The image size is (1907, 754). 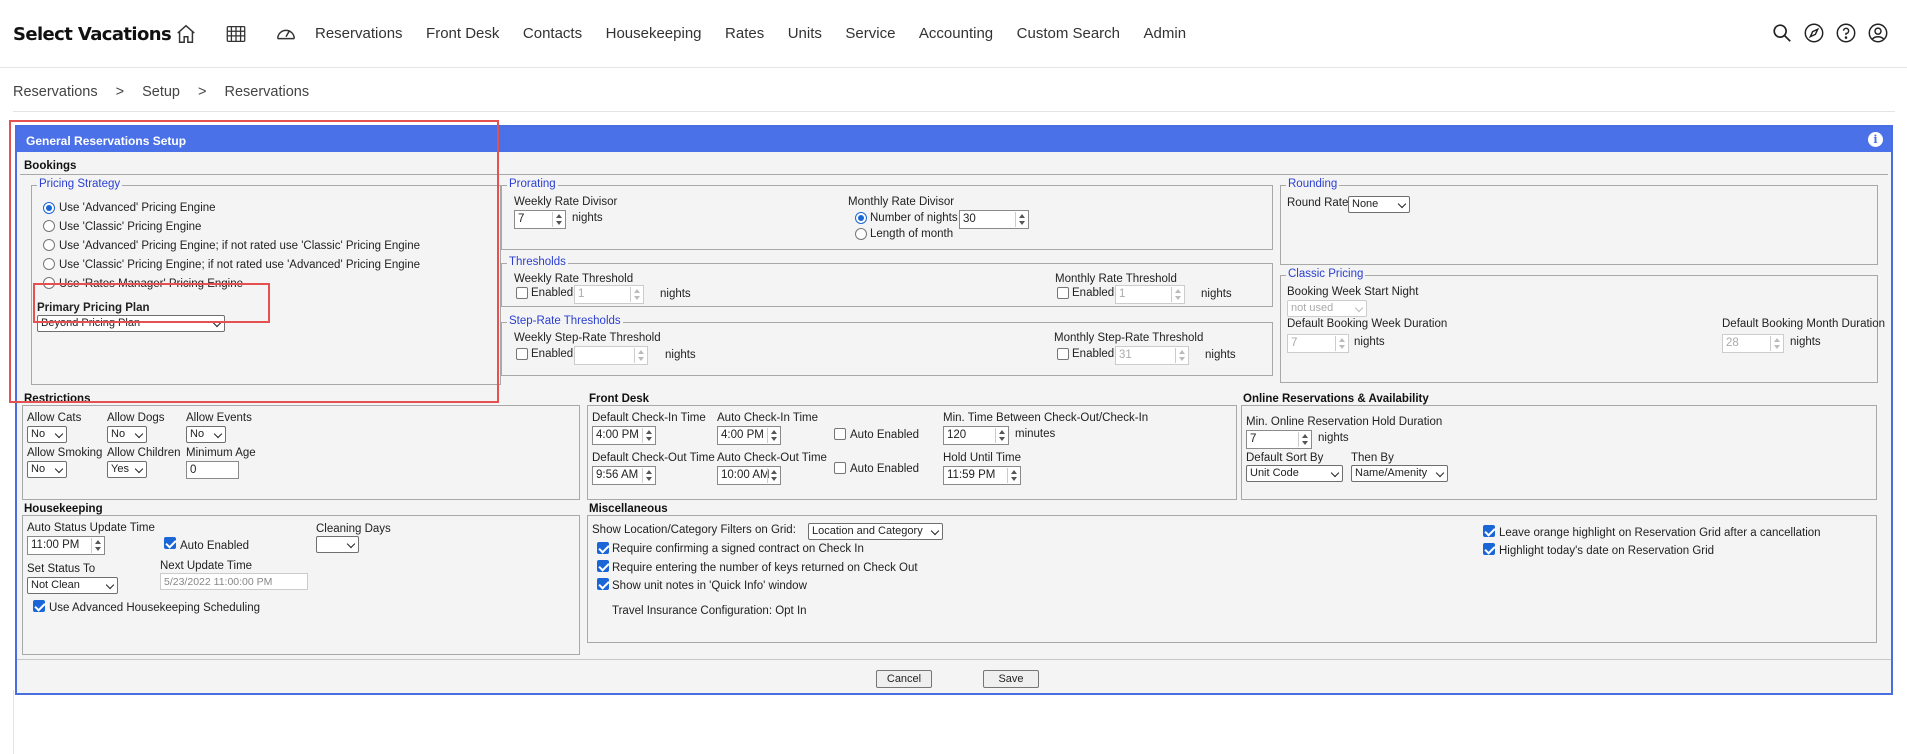 I want to click on menu-item-units: Units, so click(x=805, y=33).